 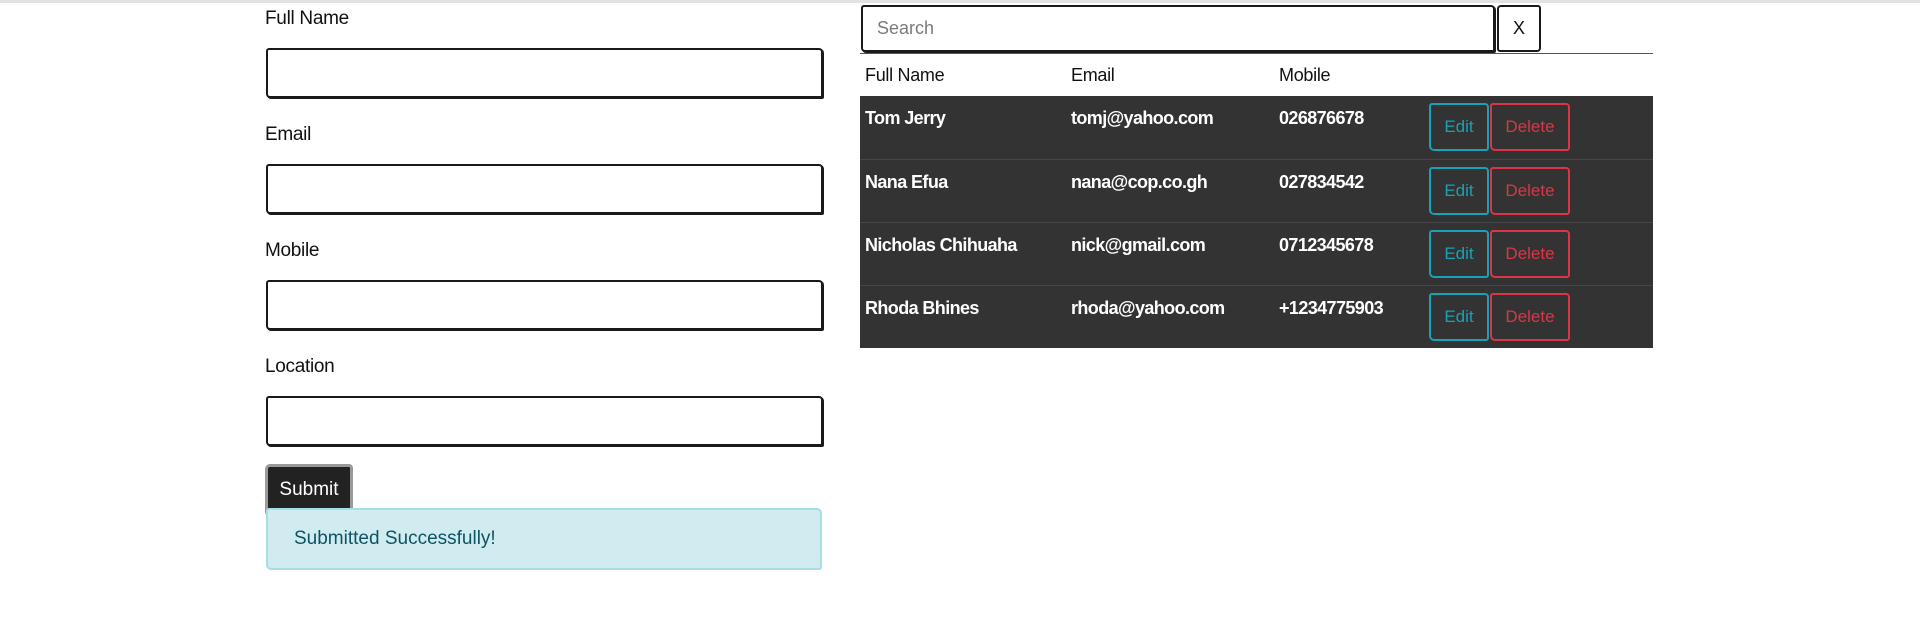 I want to click on cell-email: nick@gmail.com, so click(x=1170, y=253).